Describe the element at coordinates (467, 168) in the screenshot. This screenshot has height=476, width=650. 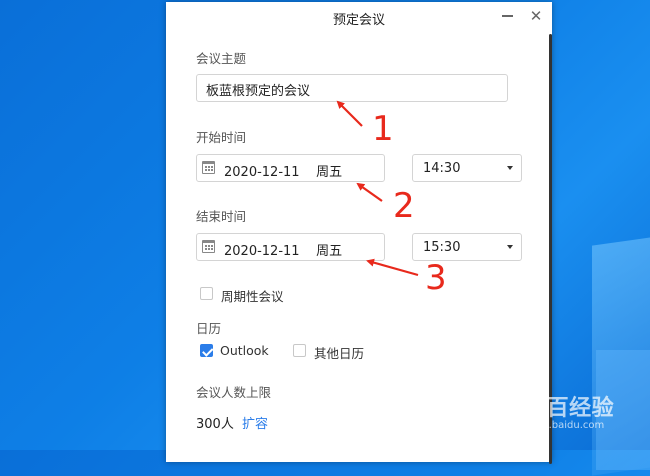
I see `start-time-select: 14:30` at that location.